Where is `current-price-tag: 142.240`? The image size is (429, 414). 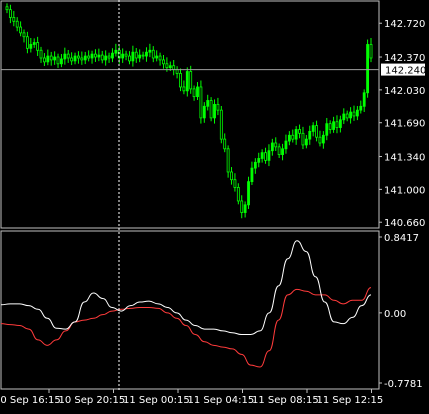
current-price-tag: 142.240 is located at coordinates (403, 70).